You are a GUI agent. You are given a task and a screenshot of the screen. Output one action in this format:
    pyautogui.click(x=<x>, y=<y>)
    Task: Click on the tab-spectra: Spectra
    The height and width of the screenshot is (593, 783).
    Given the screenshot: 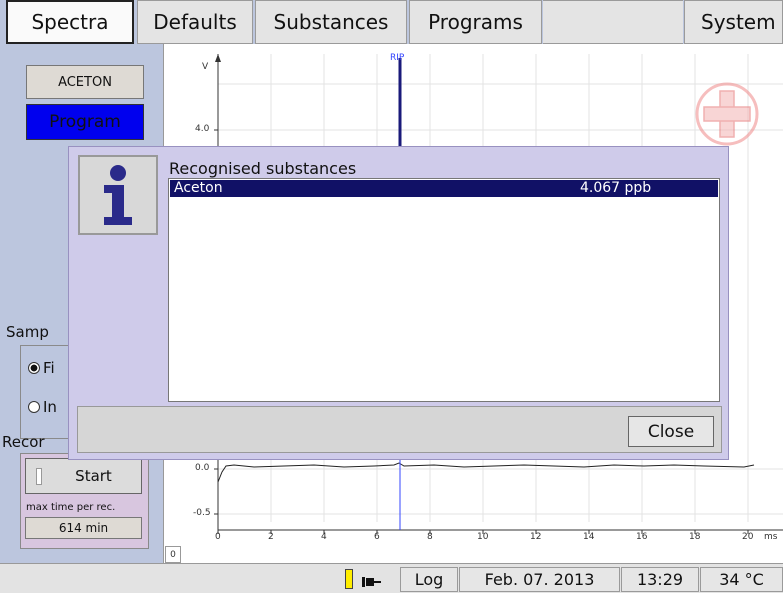 What is the action you would take?
    pyautogui.click(x=70, y=22)
    